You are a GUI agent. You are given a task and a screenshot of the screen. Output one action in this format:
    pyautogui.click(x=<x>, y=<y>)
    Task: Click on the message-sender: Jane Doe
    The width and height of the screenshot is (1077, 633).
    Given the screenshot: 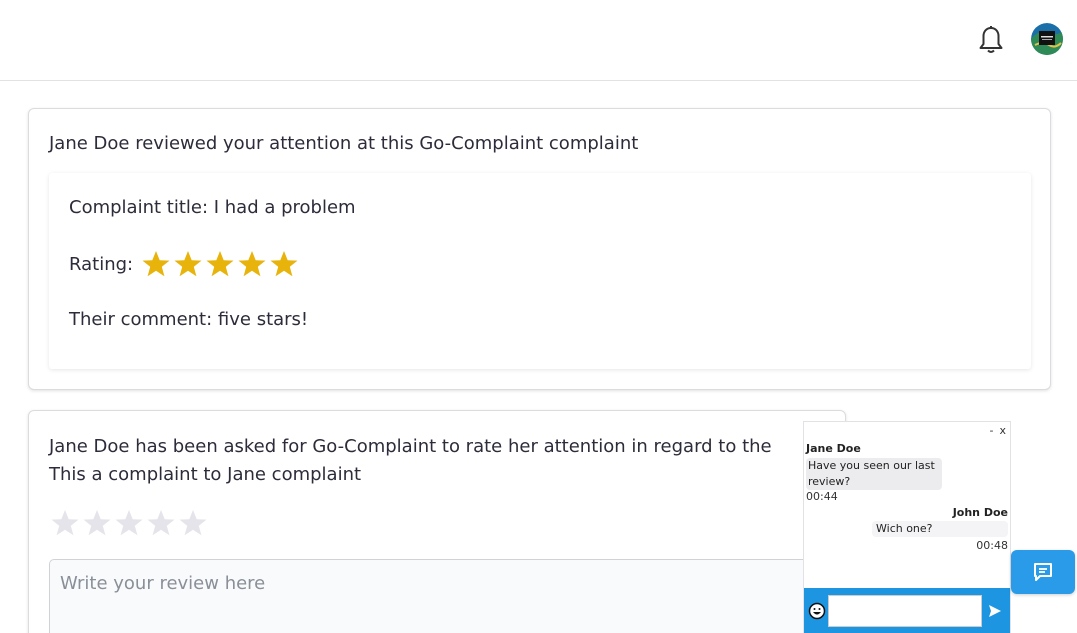 What is the action you would take?
    pyautogui.click(x=833, y=448)
    